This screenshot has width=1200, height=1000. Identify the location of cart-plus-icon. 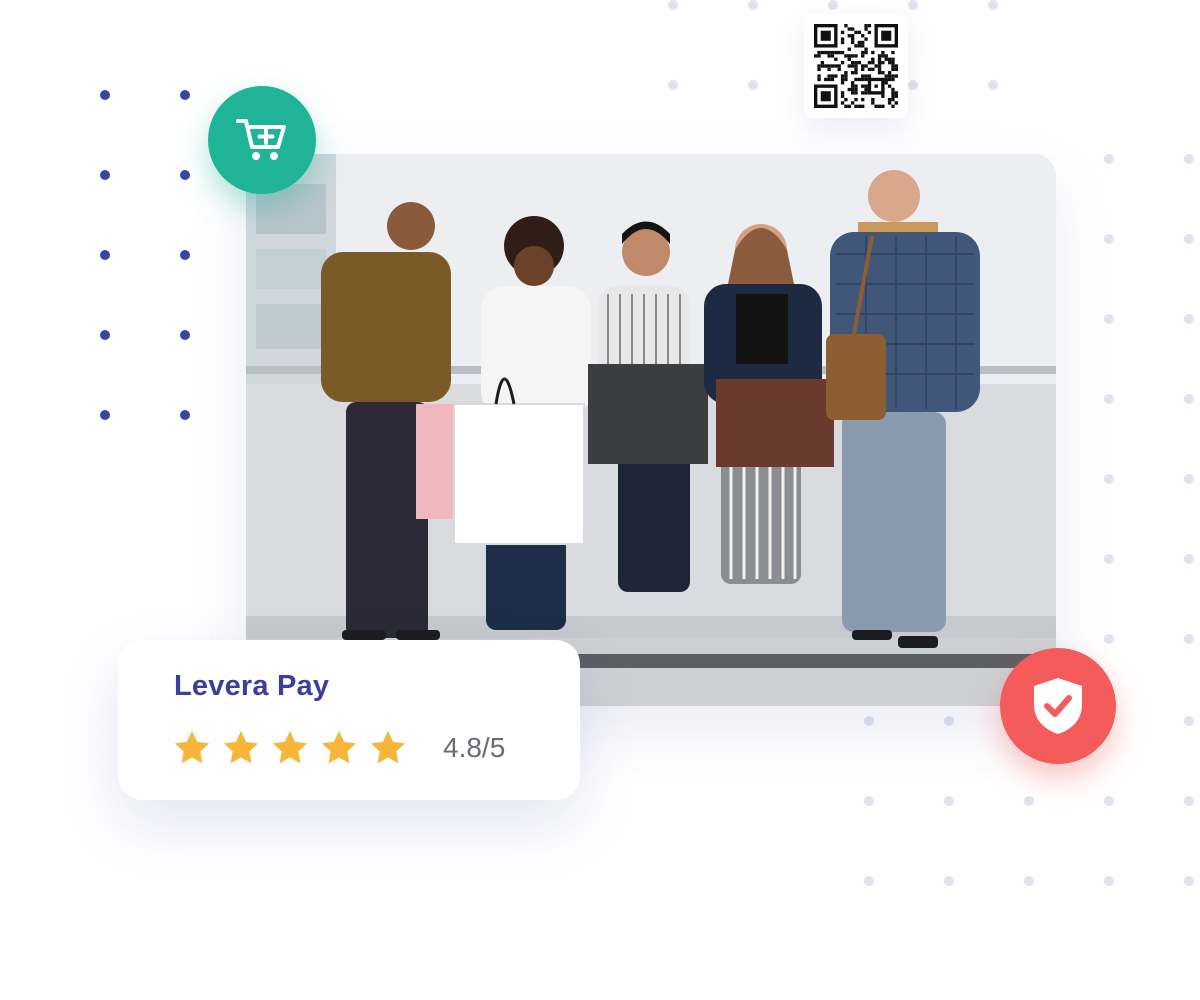
(261, 139).